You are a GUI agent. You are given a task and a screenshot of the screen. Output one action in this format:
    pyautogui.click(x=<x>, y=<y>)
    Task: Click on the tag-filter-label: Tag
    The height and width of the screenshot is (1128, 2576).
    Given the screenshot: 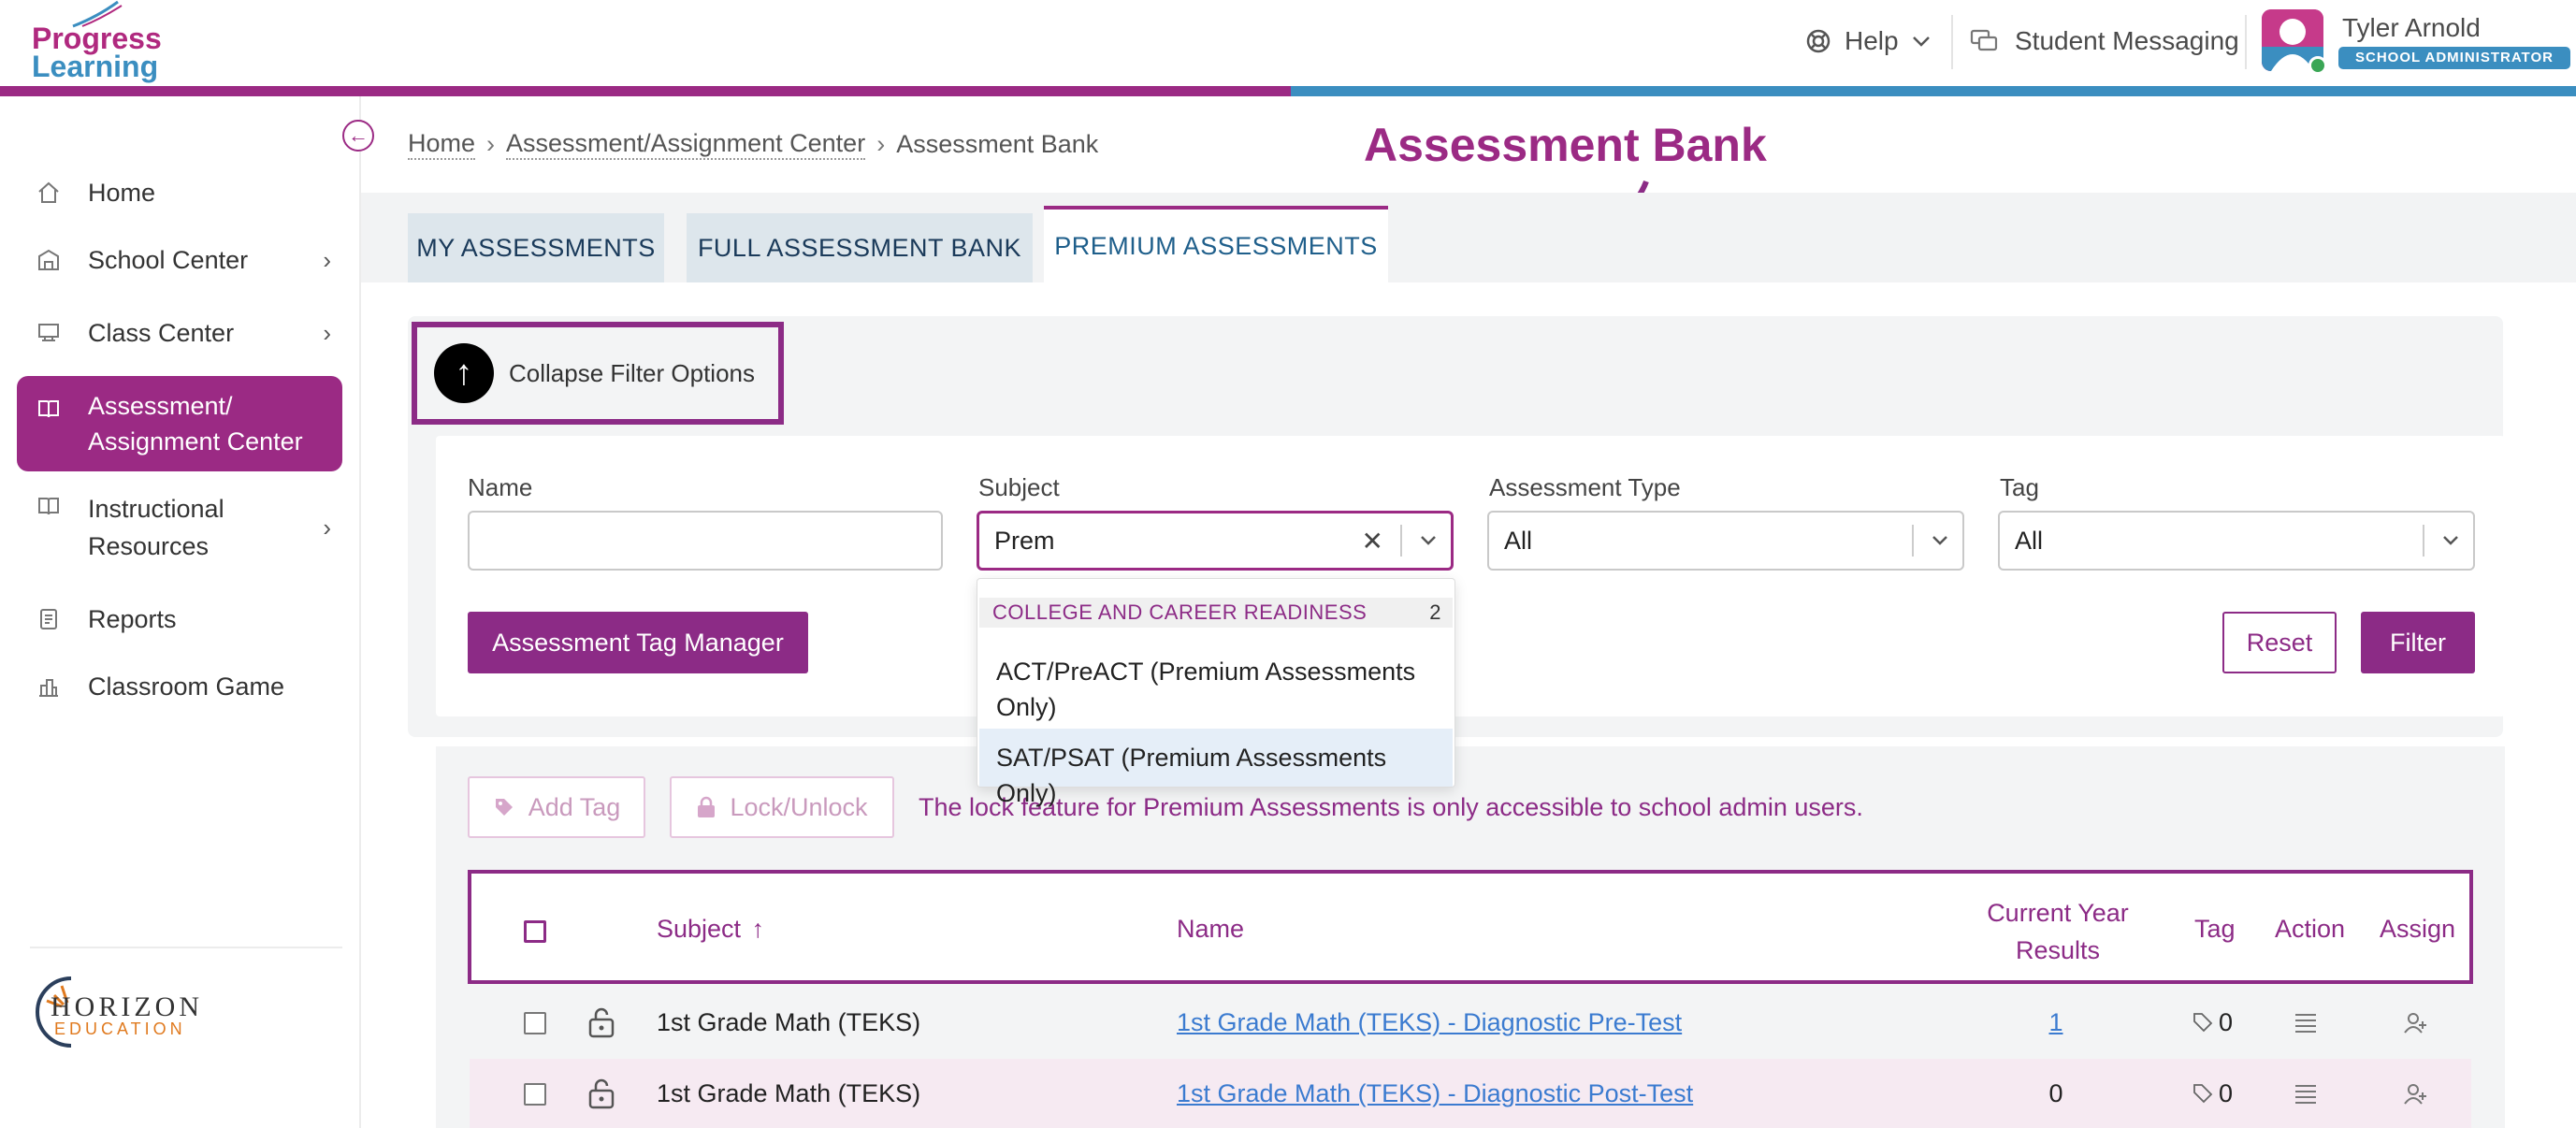 What is the action you would take?
    pyautogui.click(x=2020, y=487)
    